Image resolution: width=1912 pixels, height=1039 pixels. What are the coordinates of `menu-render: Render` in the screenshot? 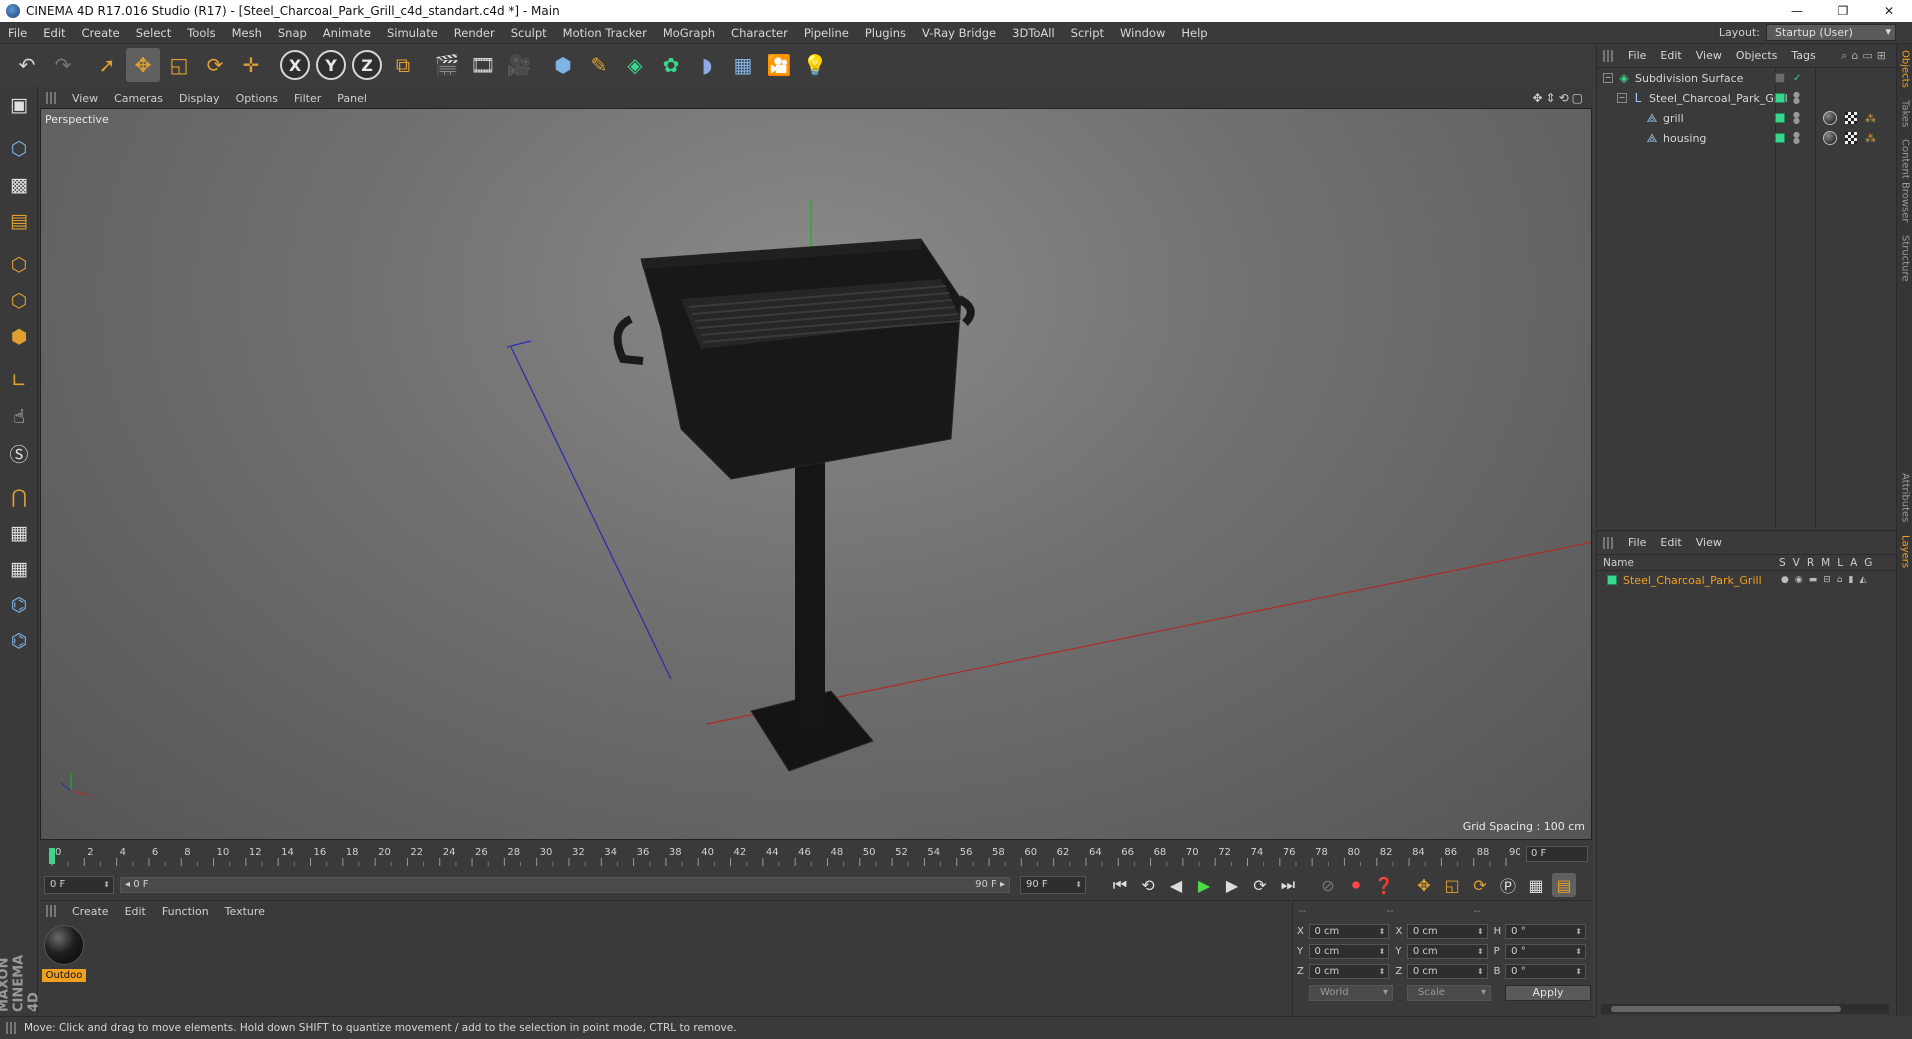 It's located at (474, 33).